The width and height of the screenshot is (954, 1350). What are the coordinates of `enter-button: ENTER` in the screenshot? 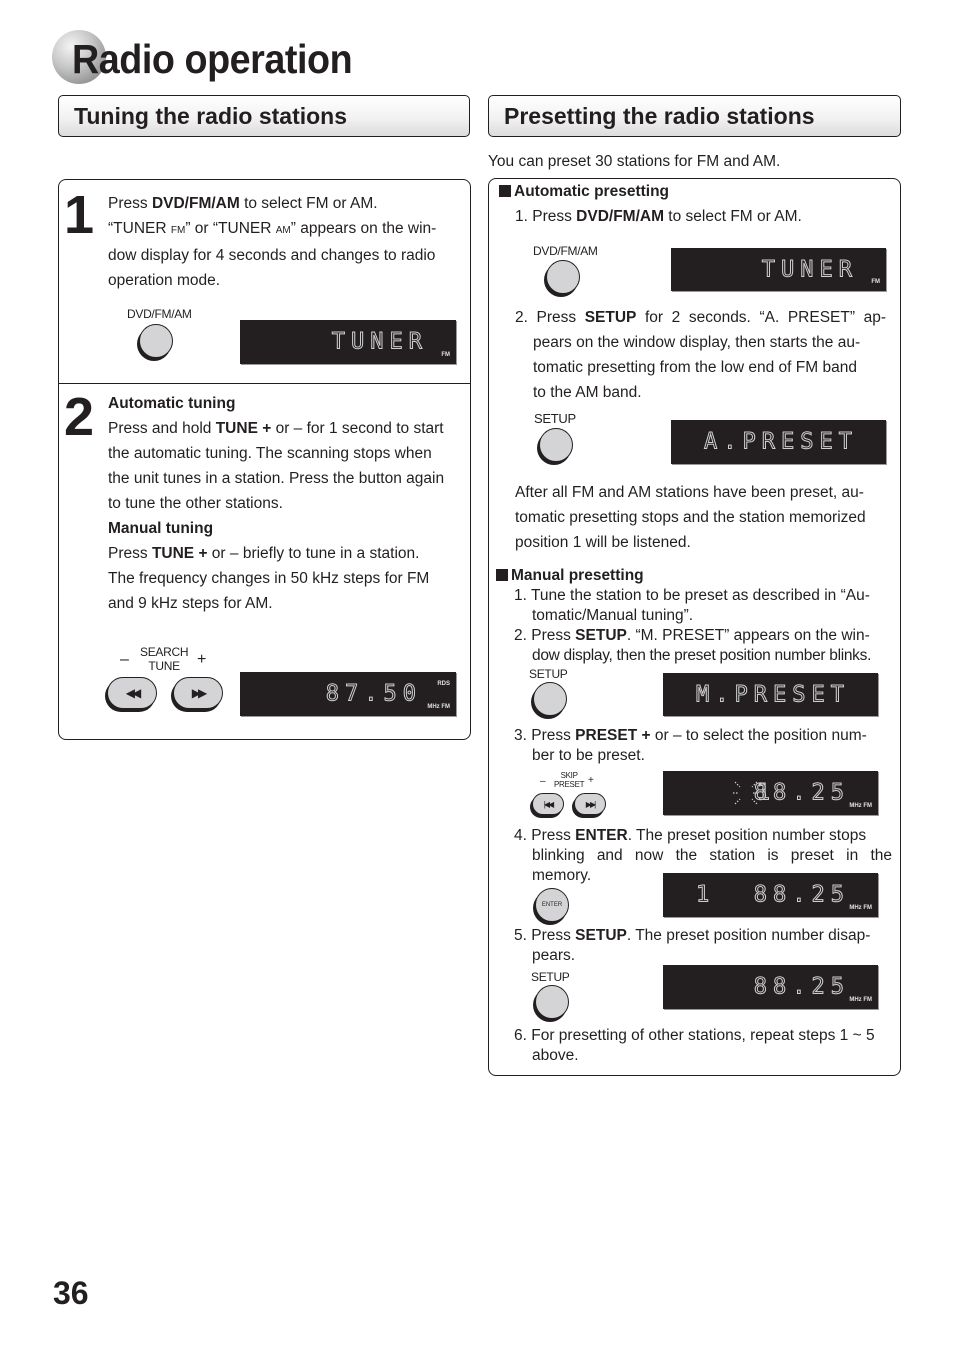 It's located at (552, 905).